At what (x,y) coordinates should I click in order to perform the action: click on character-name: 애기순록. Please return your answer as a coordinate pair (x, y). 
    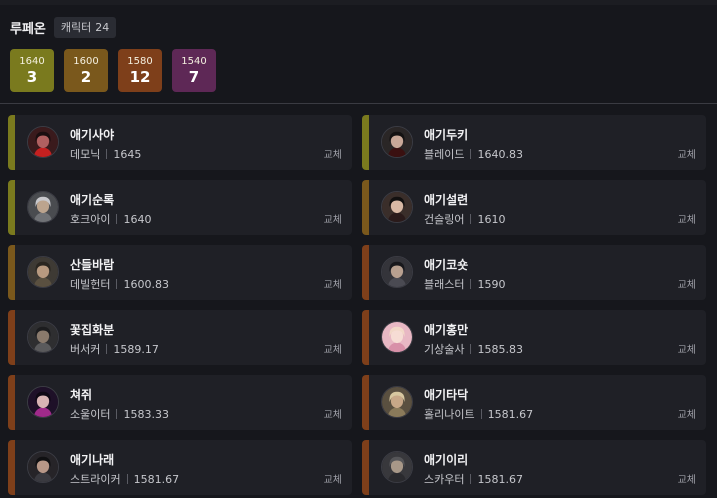
    Looking at the image, I should click on (92, 200).